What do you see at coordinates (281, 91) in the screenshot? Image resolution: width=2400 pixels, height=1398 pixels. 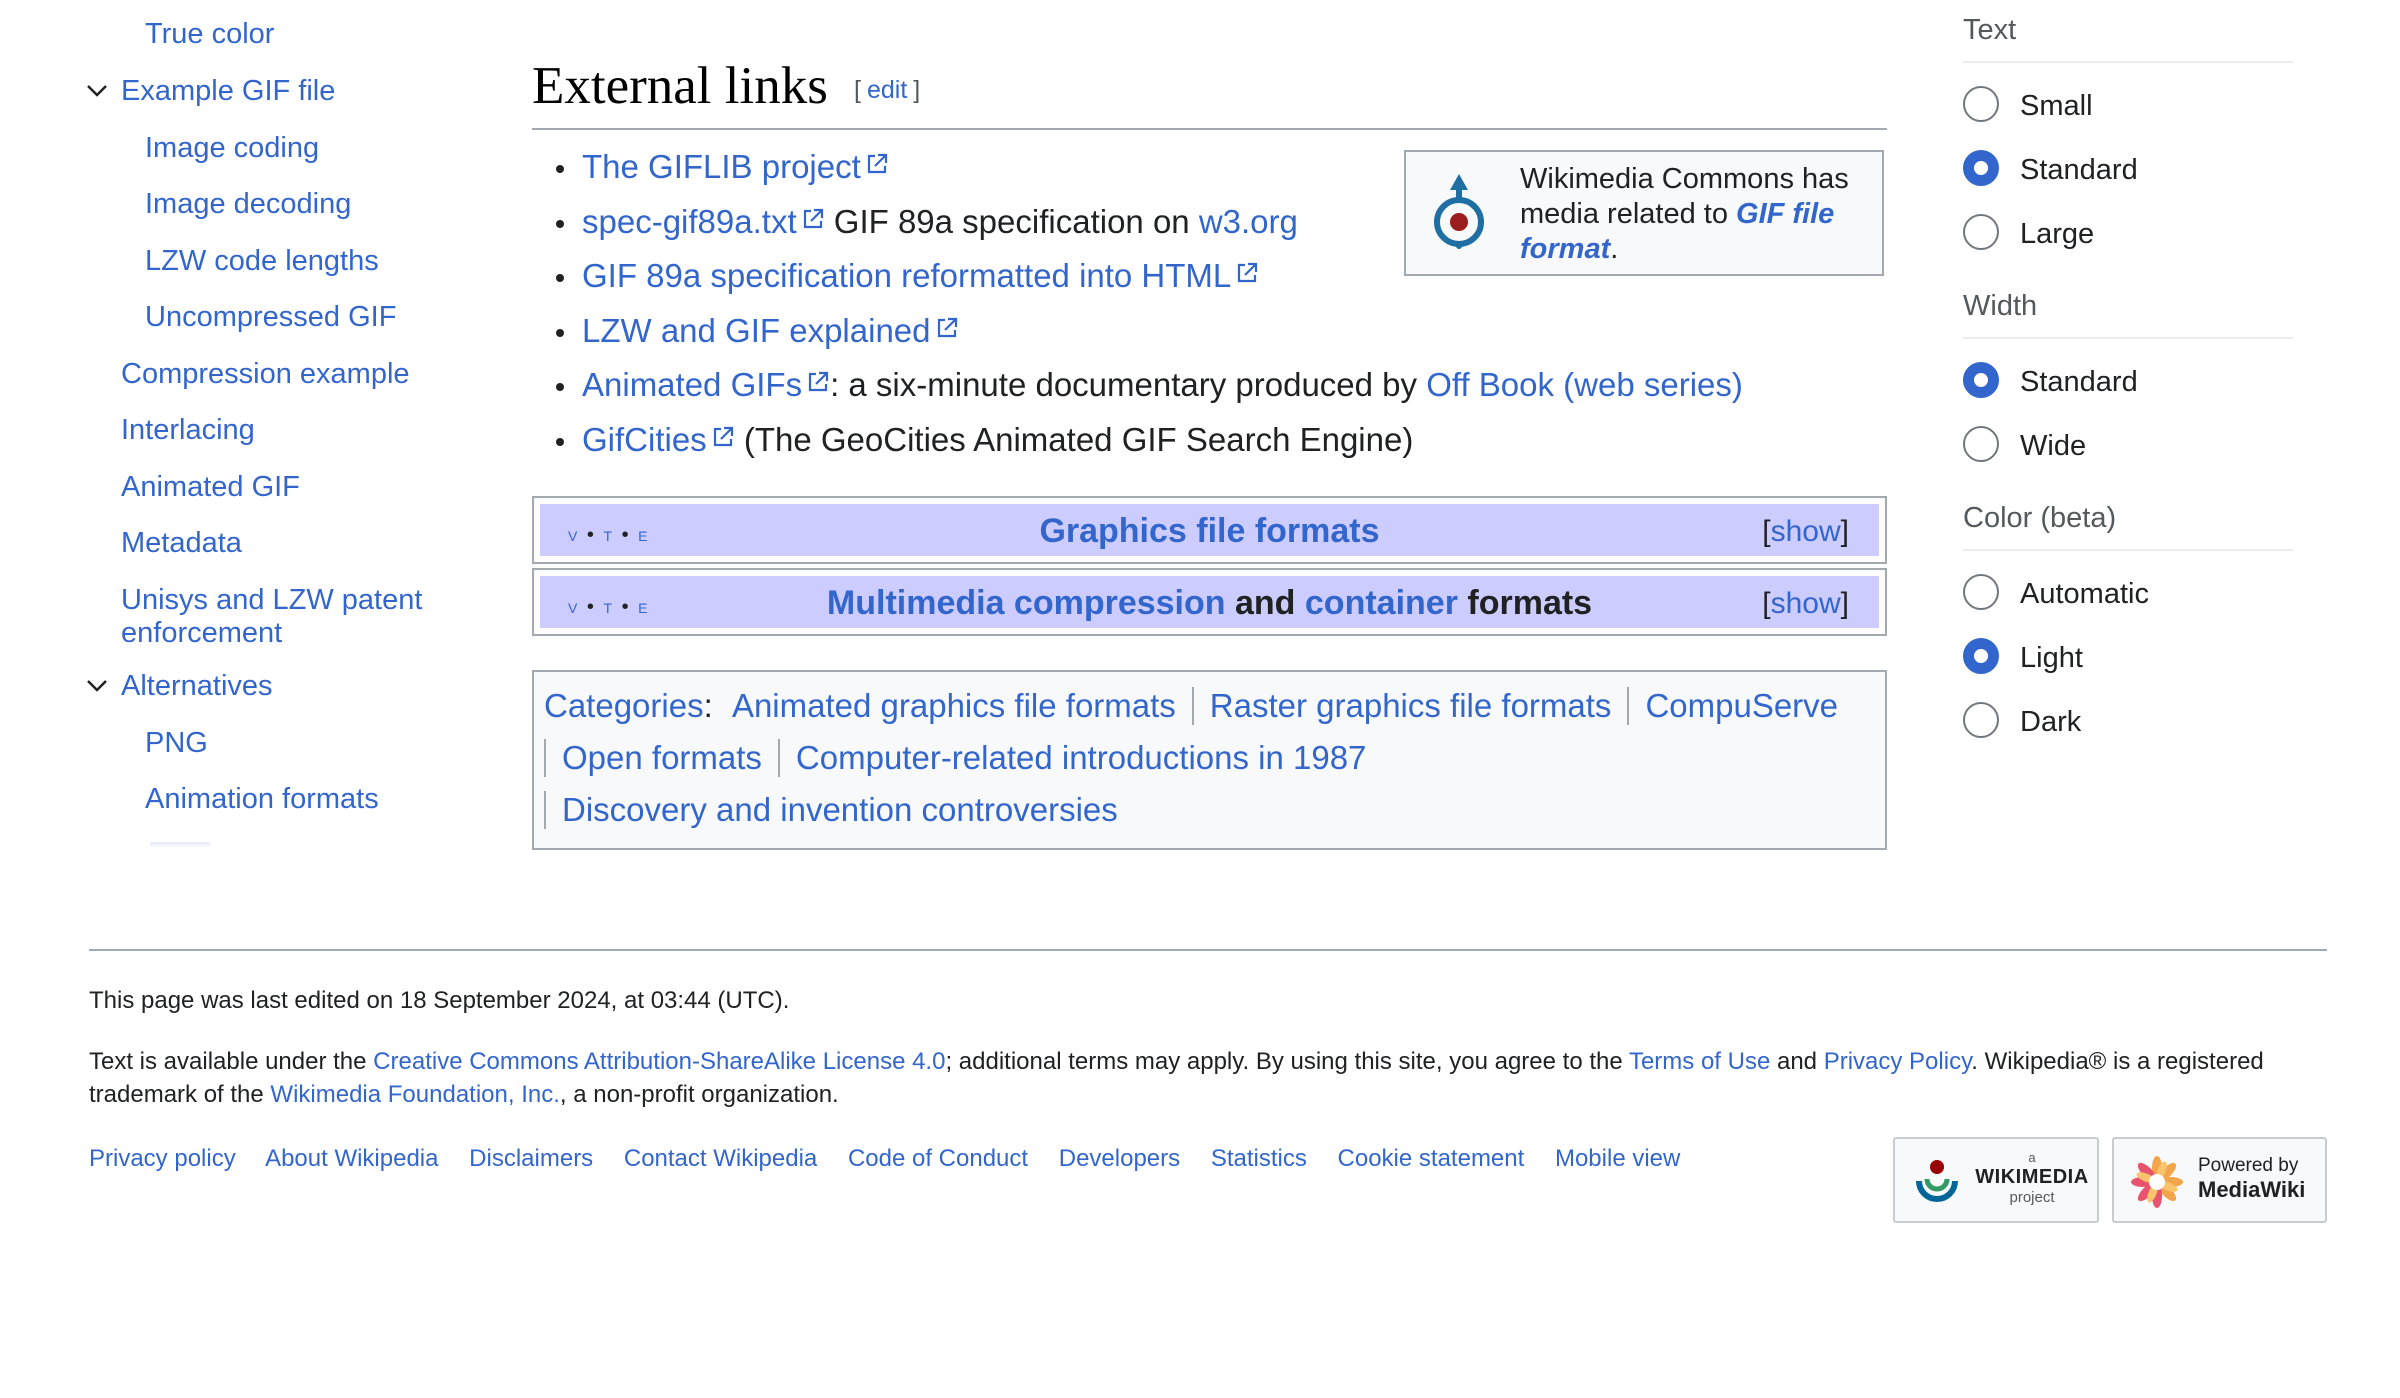 I see `toc-item-example-gif-file: Example GIF file` at bounding box center [281, 91].